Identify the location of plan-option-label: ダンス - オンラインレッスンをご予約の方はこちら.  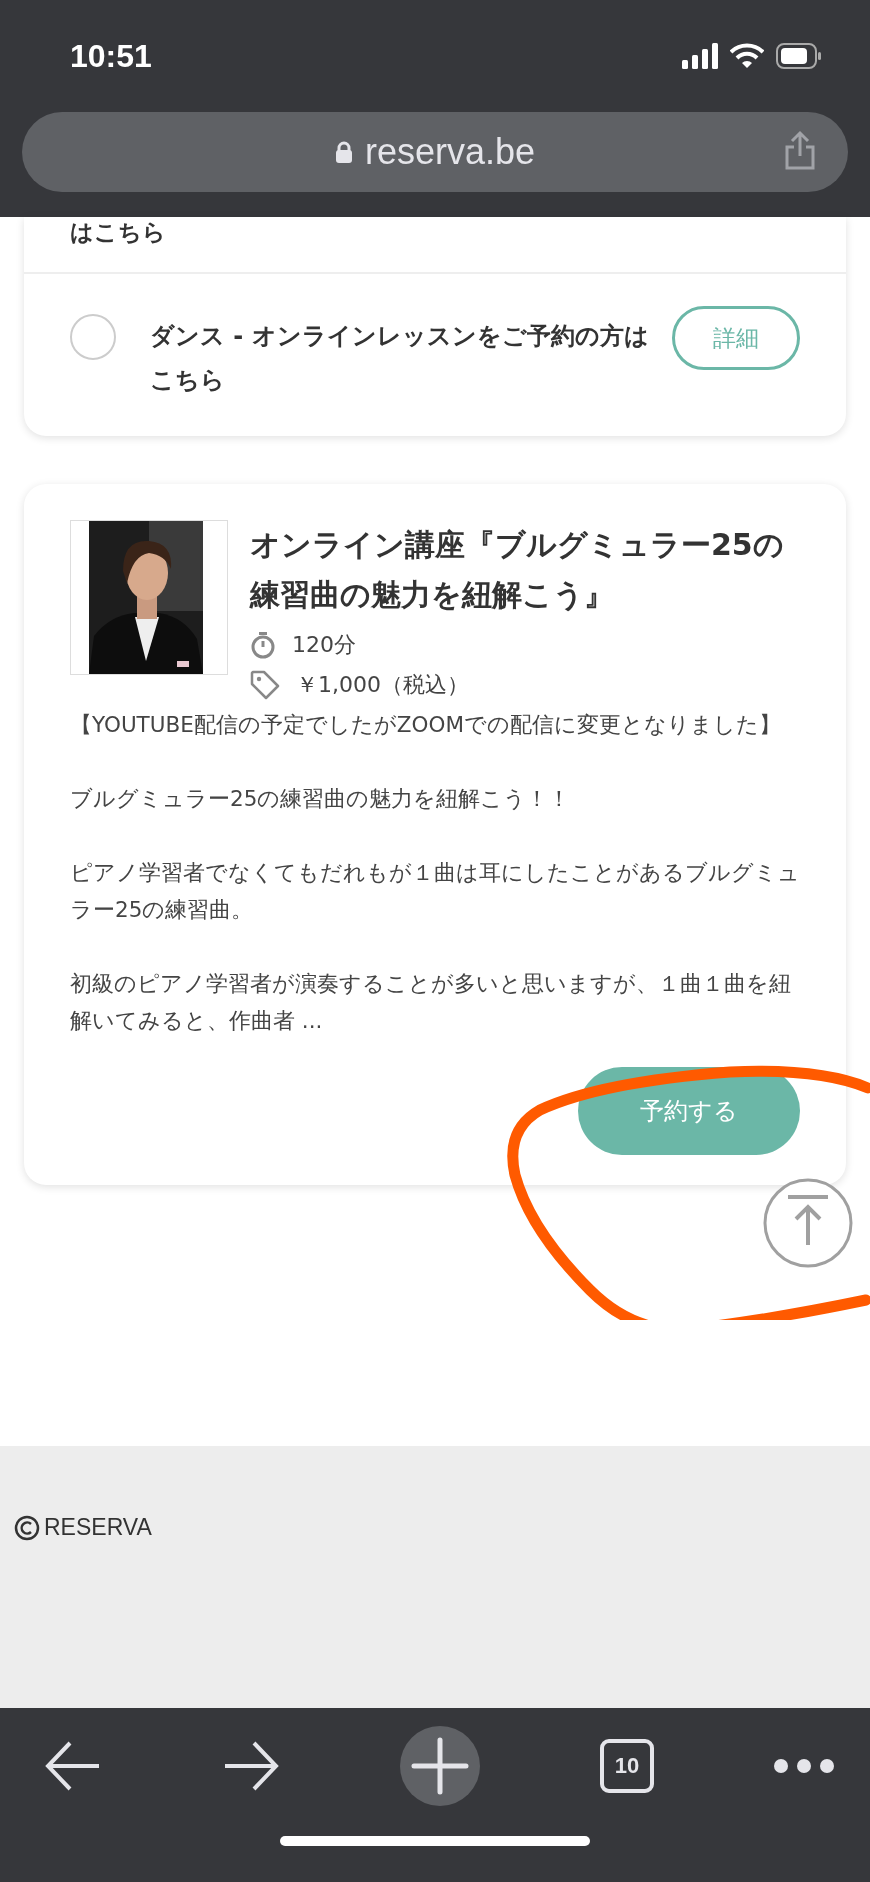
(361, 358).